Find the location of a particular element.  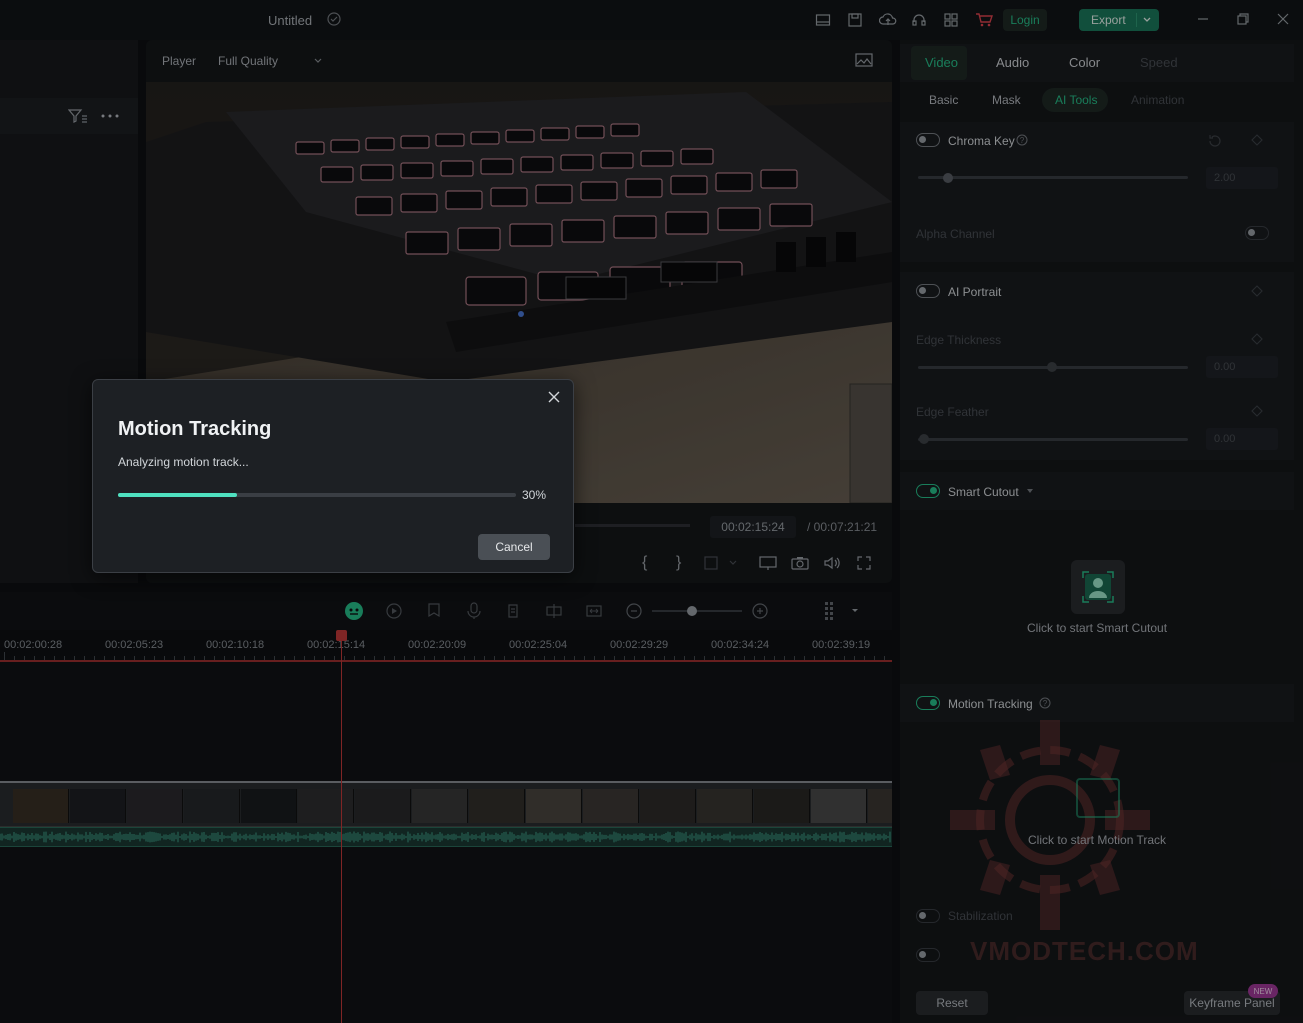

progress-percent: 30% is located at coordinates (534, 495).